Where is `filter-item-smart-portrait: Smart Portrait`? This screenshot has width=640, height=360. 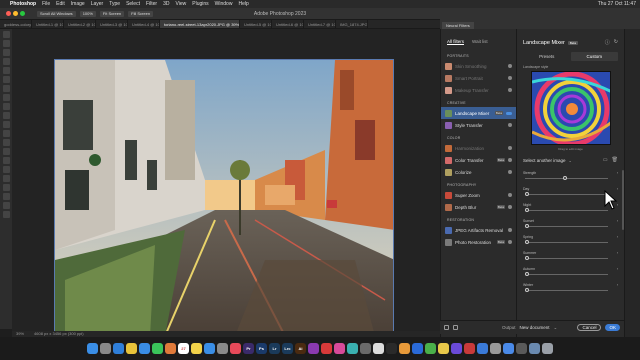 filter-item-smart-portrait: Smart Portrait is located at coordinates (478, 78).